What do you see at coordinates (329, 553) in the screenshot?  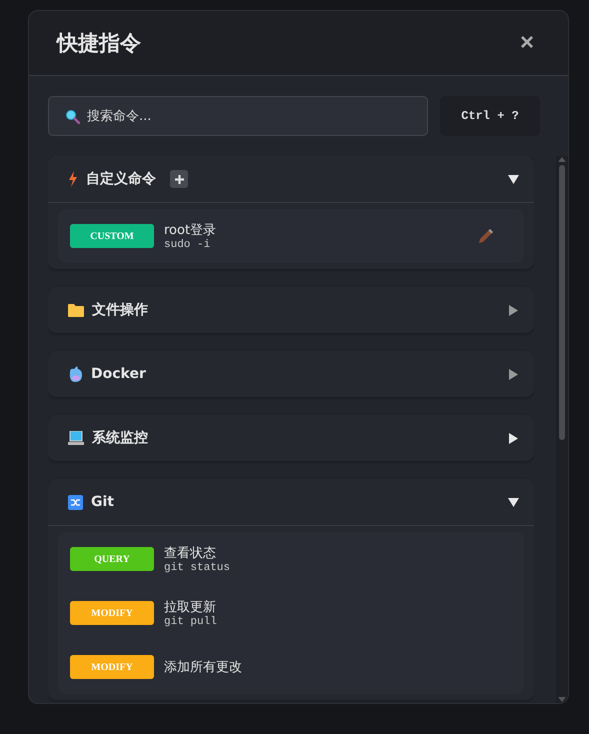 I see `command-name: 查看状态` at bounding box center [329, 553].